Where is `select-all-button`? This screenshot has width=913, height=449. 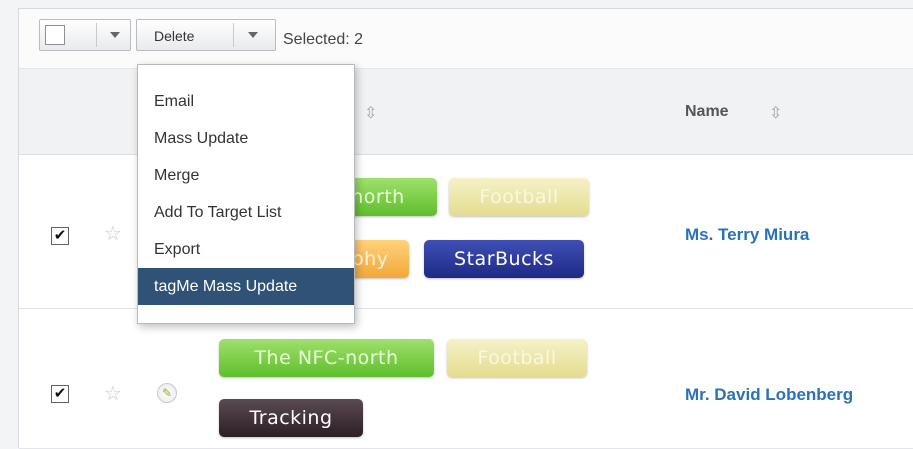 select-all-button is located at coordinates (85, 35).